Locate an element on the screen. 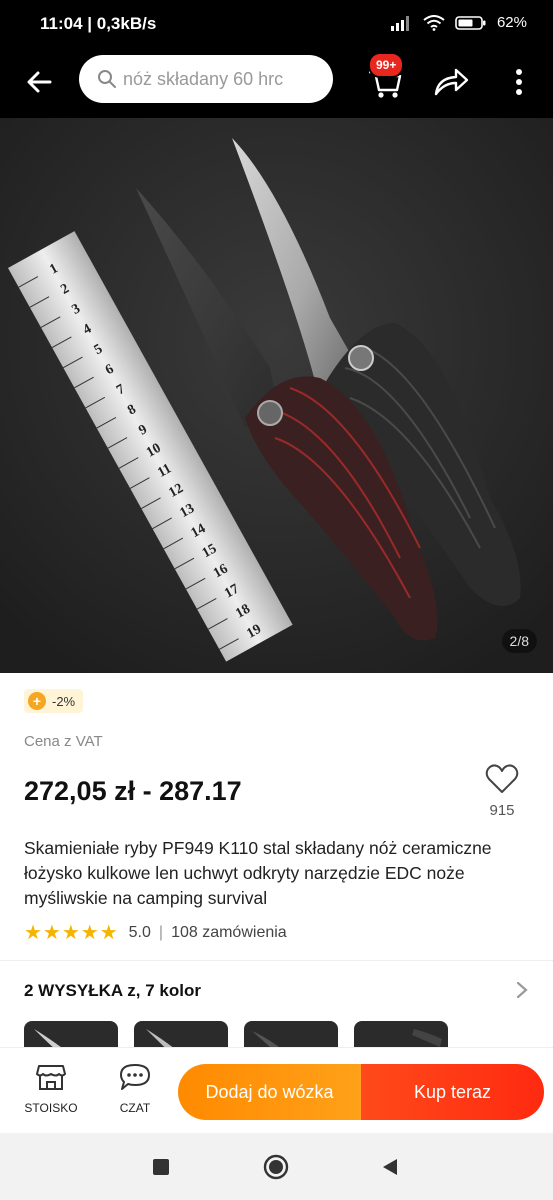 This screenshot has width=553, height=1200. status-icons: 62% is located at coordinates (458, 22).